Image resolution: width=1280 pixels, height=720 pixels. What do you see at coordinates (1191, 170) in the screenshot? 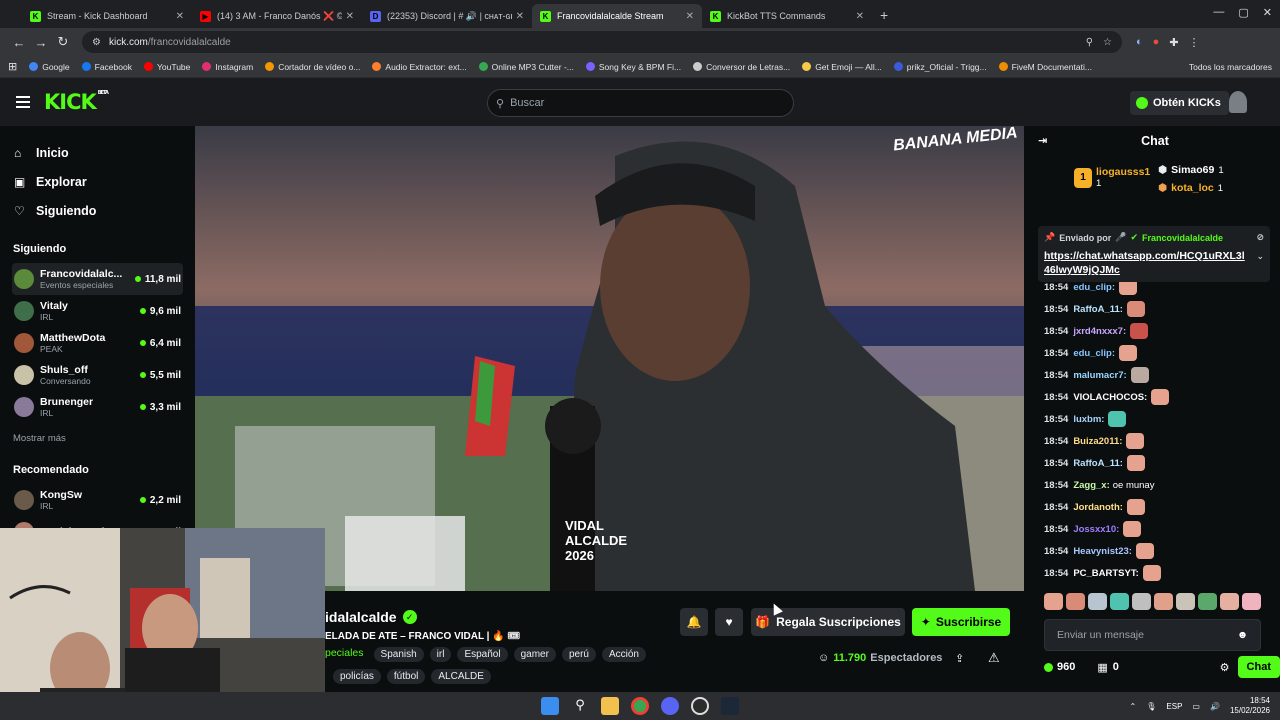
I see `leader-2: ⬢ Simao69 1` at bounding box center [1191, 170].